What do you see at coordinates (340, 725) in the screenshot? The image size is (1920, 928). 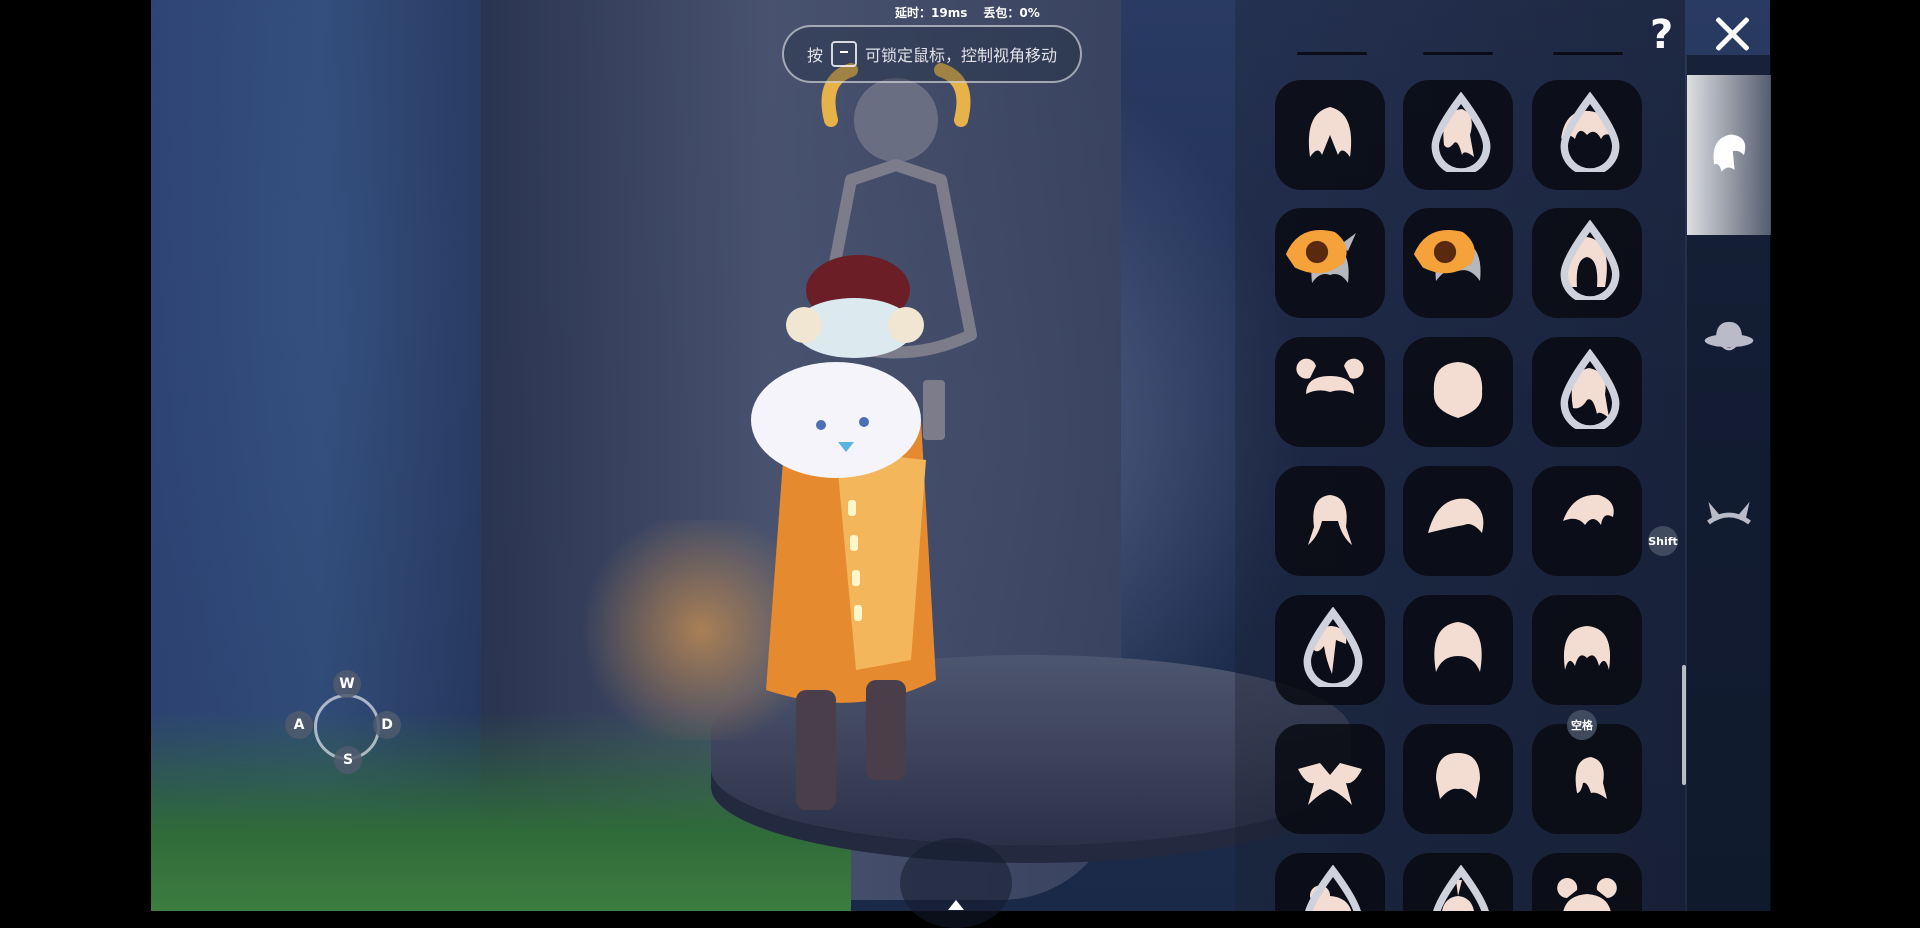 I see `wasd-movement-control: W A D S` at bounding box center [340, 725].